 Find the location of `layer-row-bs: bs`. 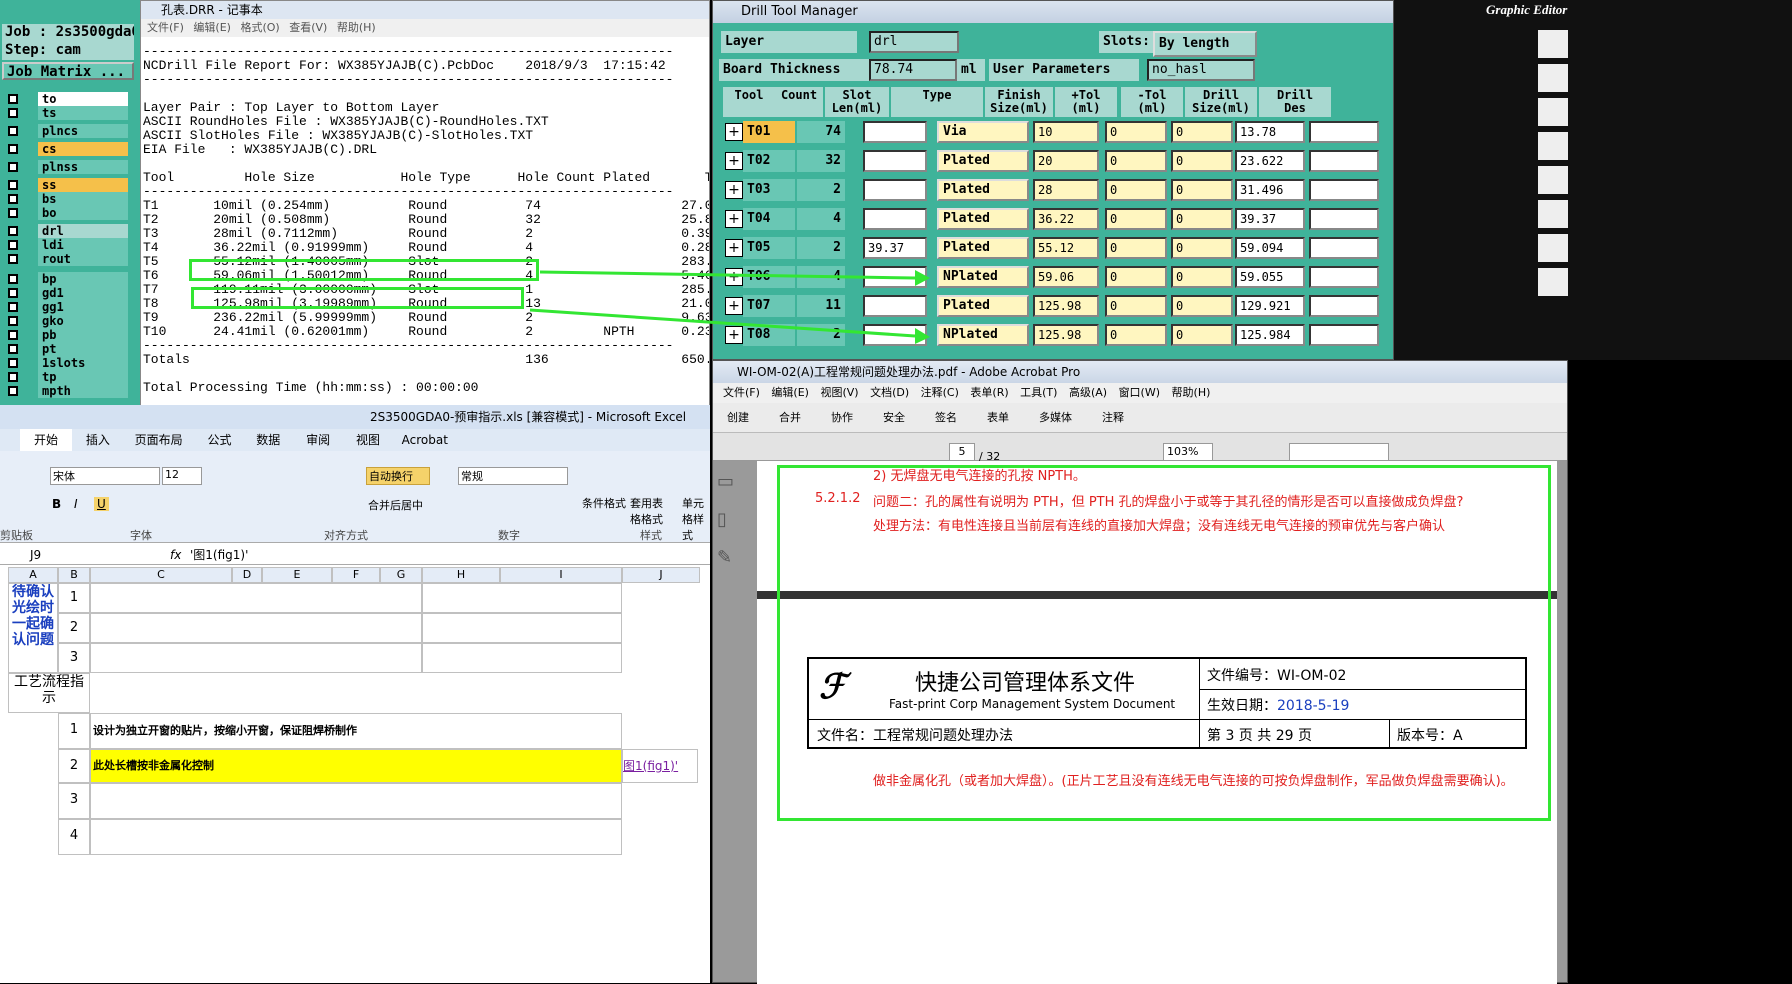

layer-row-bs: bs is located at coordinates (67, 199).